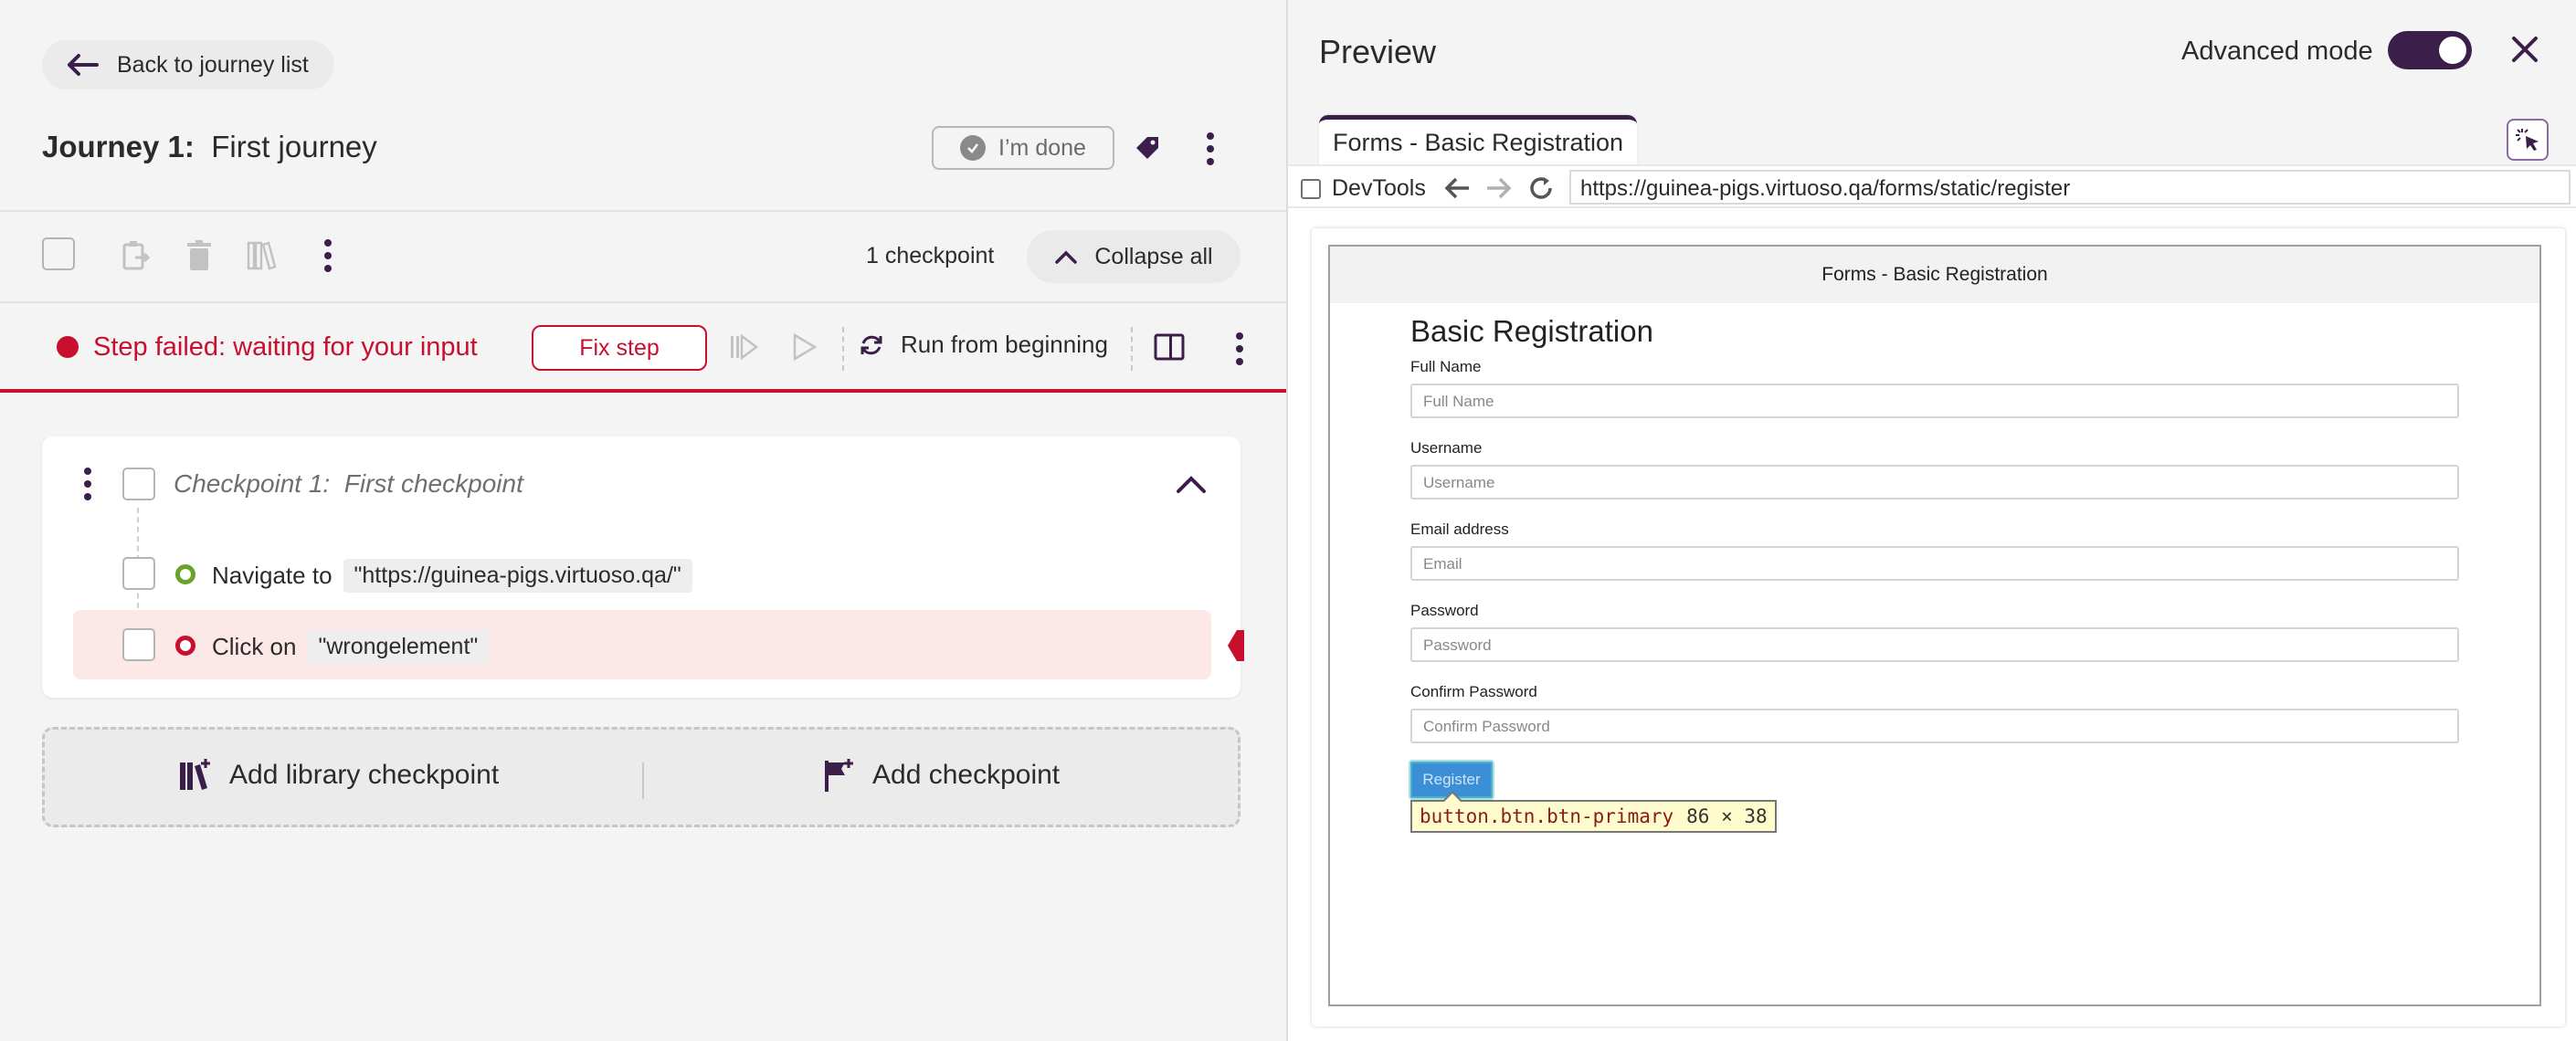  Describe the element at coordinates (1542, 188) in the screenshot. I see `reload-icon` at that location.